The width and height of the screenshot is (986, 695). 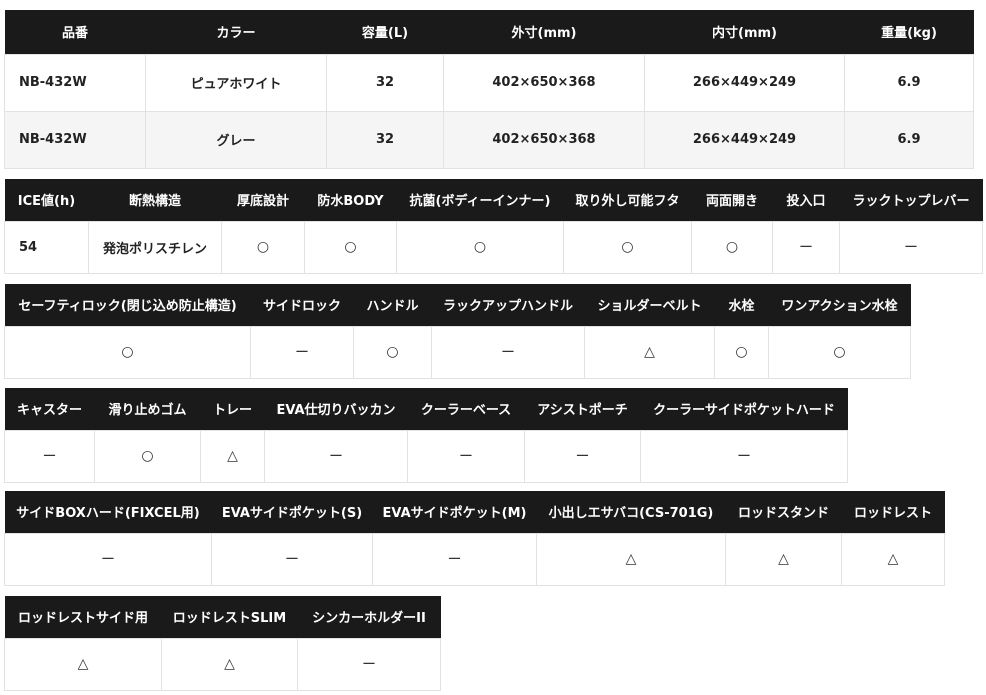 I want to click on header-cell: サイドBOXハード(FIXCEL用), so click(x=108, y=512).